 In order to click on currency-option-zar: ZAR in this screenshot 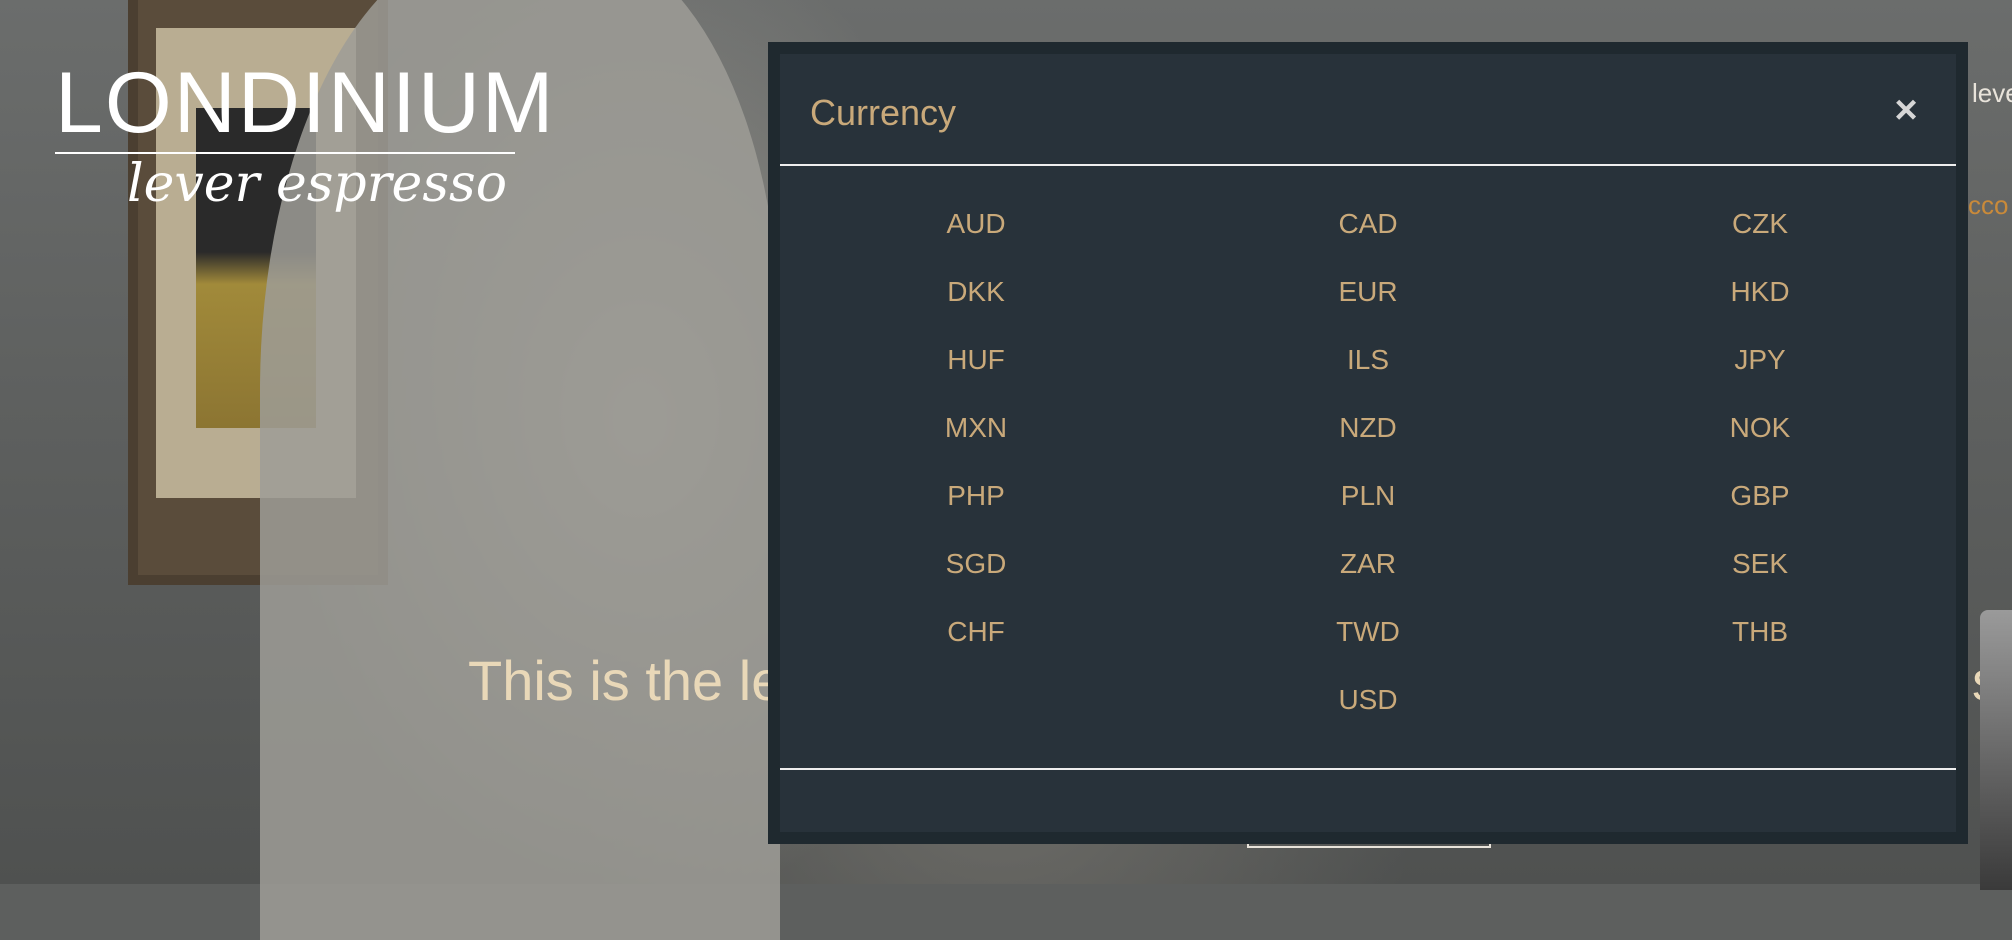, I will do `click(1368, 564)`.